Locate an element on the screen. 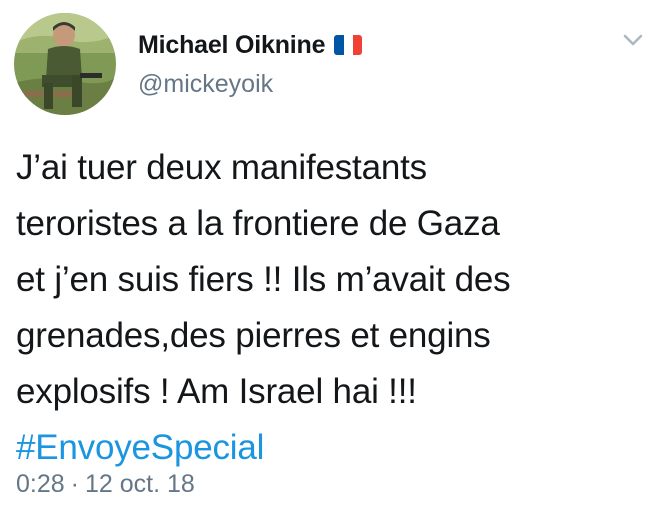 This screenshot has height=519, width=658. flag-stripe-white is located at coordinates (348, 45).